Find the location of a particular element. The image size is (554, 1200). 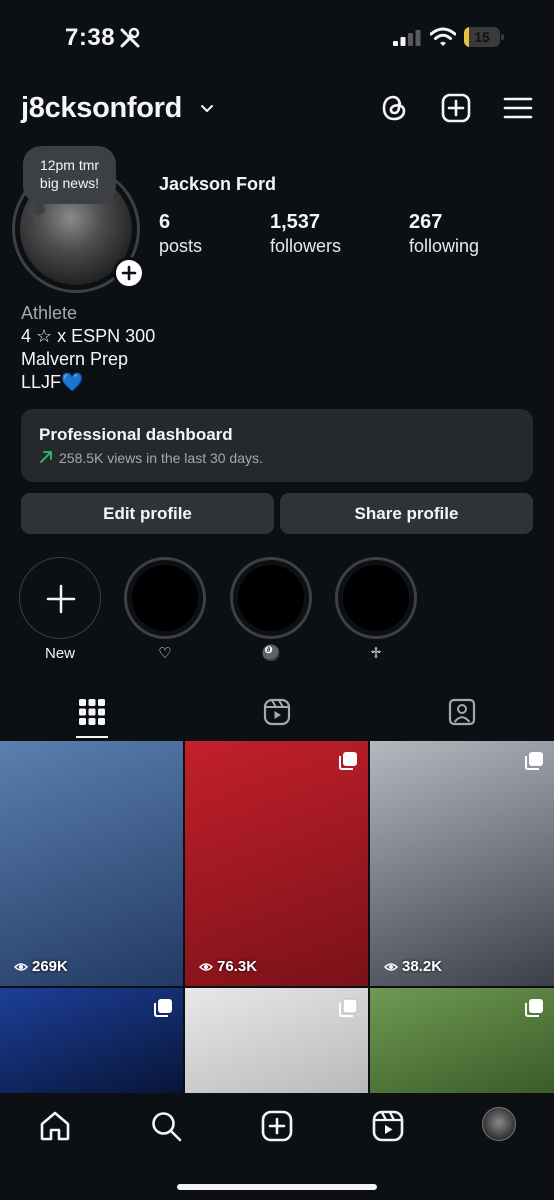

dashboard-subtitle: 258.5K views in the last 30 days. is located at coordinates (161, 458).